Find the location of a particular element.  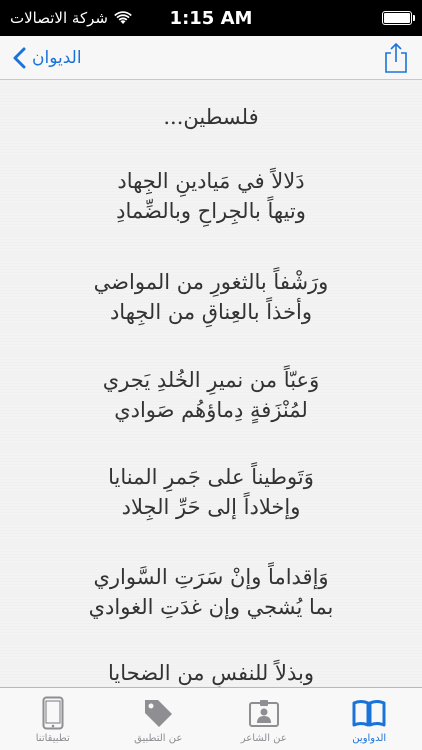

share-icon is located at coordinates (396, 57).